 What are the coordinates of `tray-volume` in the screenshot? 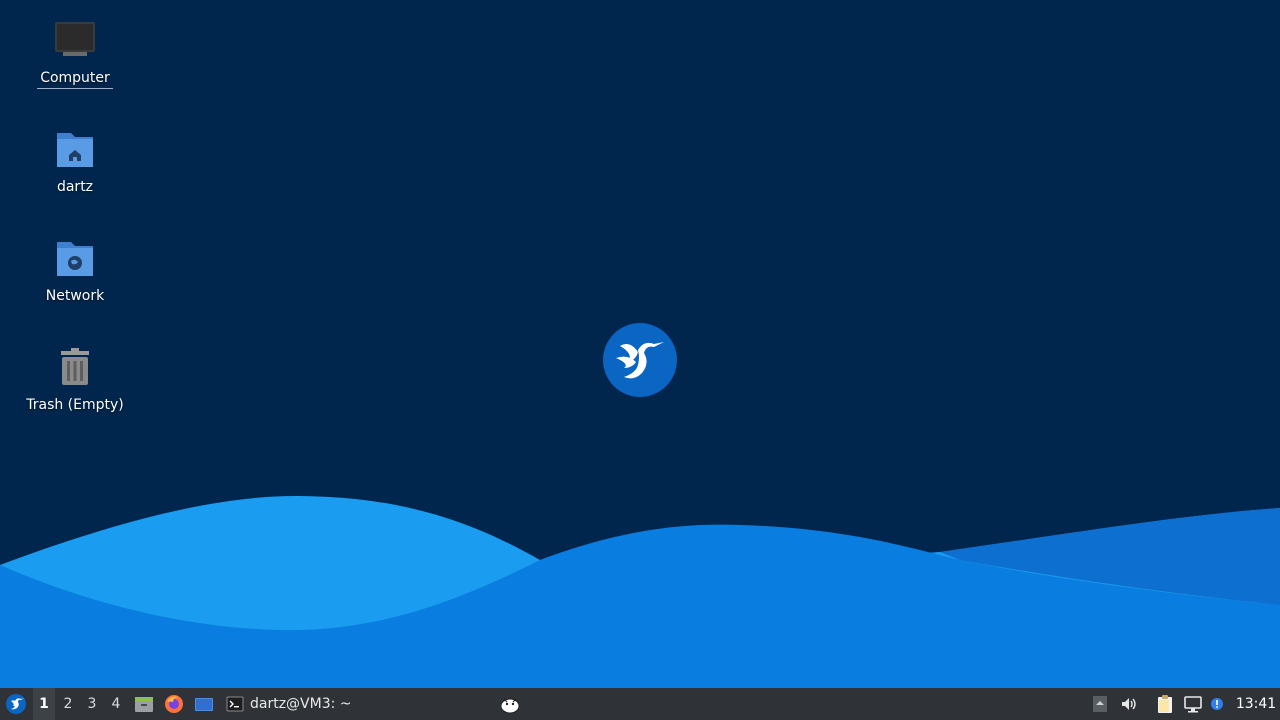 It's located at (1129, 704).